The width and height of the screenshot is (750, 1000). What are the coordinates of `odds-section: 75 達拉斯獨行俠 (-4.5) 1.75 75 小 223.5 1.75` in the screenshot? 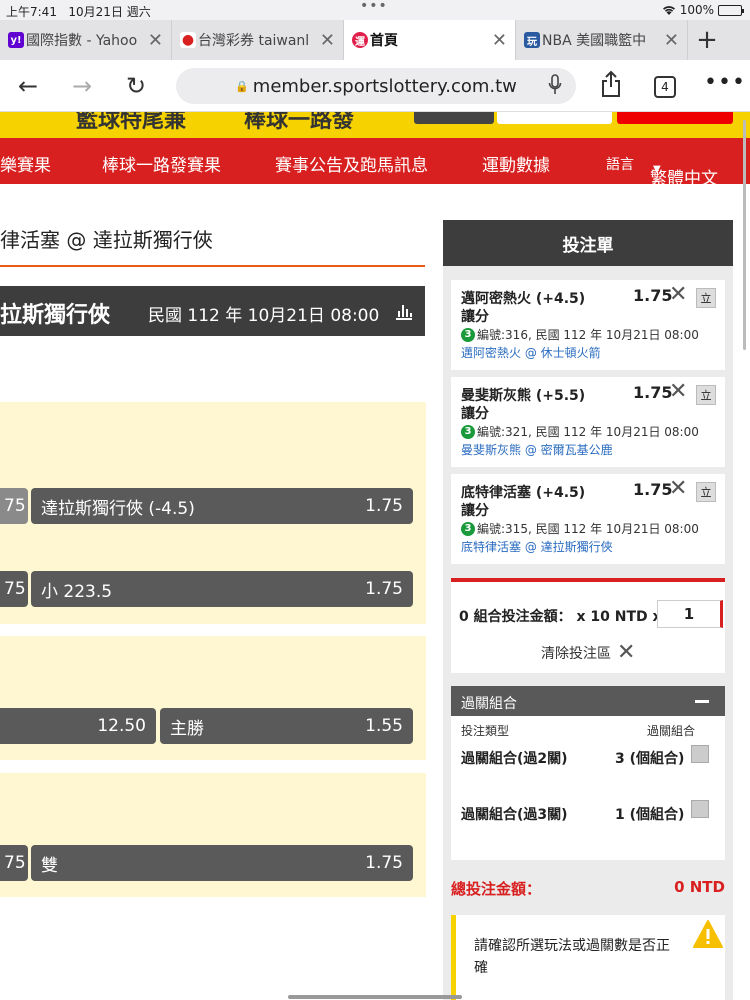 It's located at (213, 513).